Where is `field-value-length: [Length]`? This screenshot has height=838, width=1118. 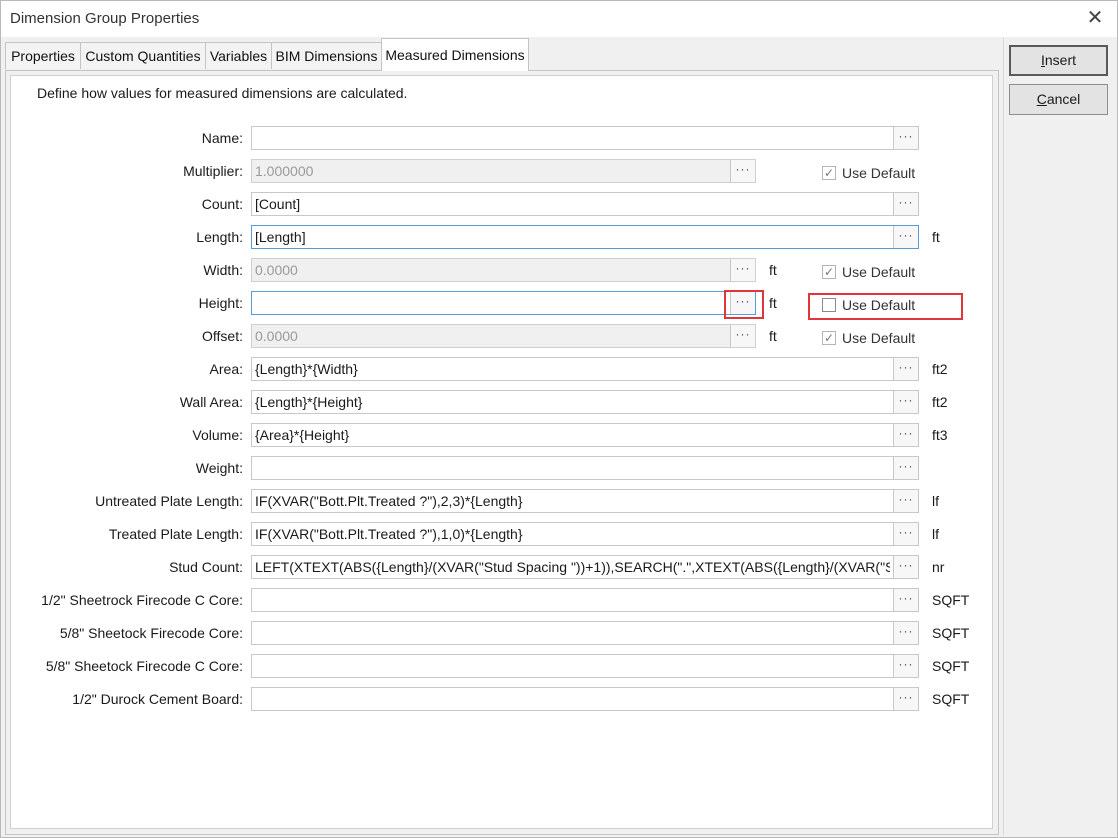 field-value-length: [Length] is located at coordinates (280, 237).